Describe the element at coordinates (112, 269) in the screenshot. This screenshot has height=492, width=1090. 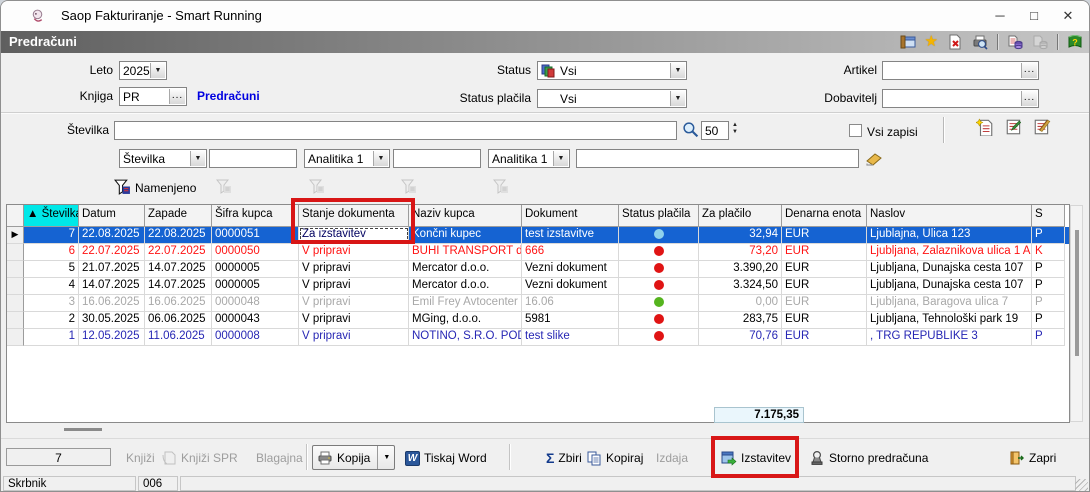
I see `grid-cell: 21.07.2025` at that location.